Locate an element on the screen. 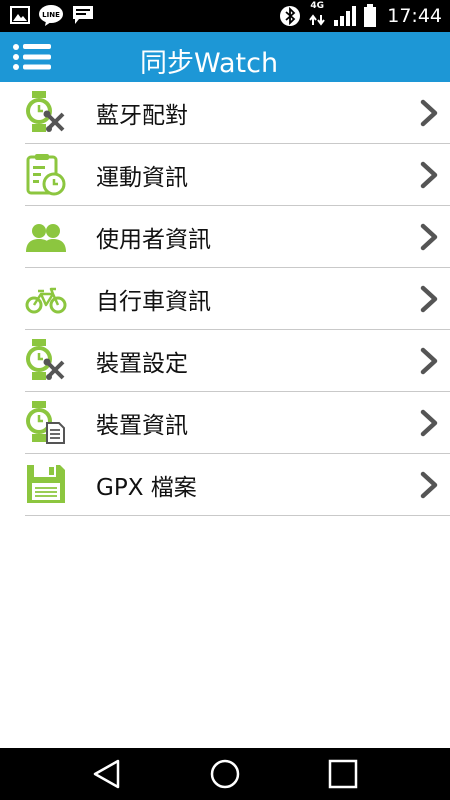 This screenshot has width=450, height=800. navigation-bar is located at coordinates (225, 774).